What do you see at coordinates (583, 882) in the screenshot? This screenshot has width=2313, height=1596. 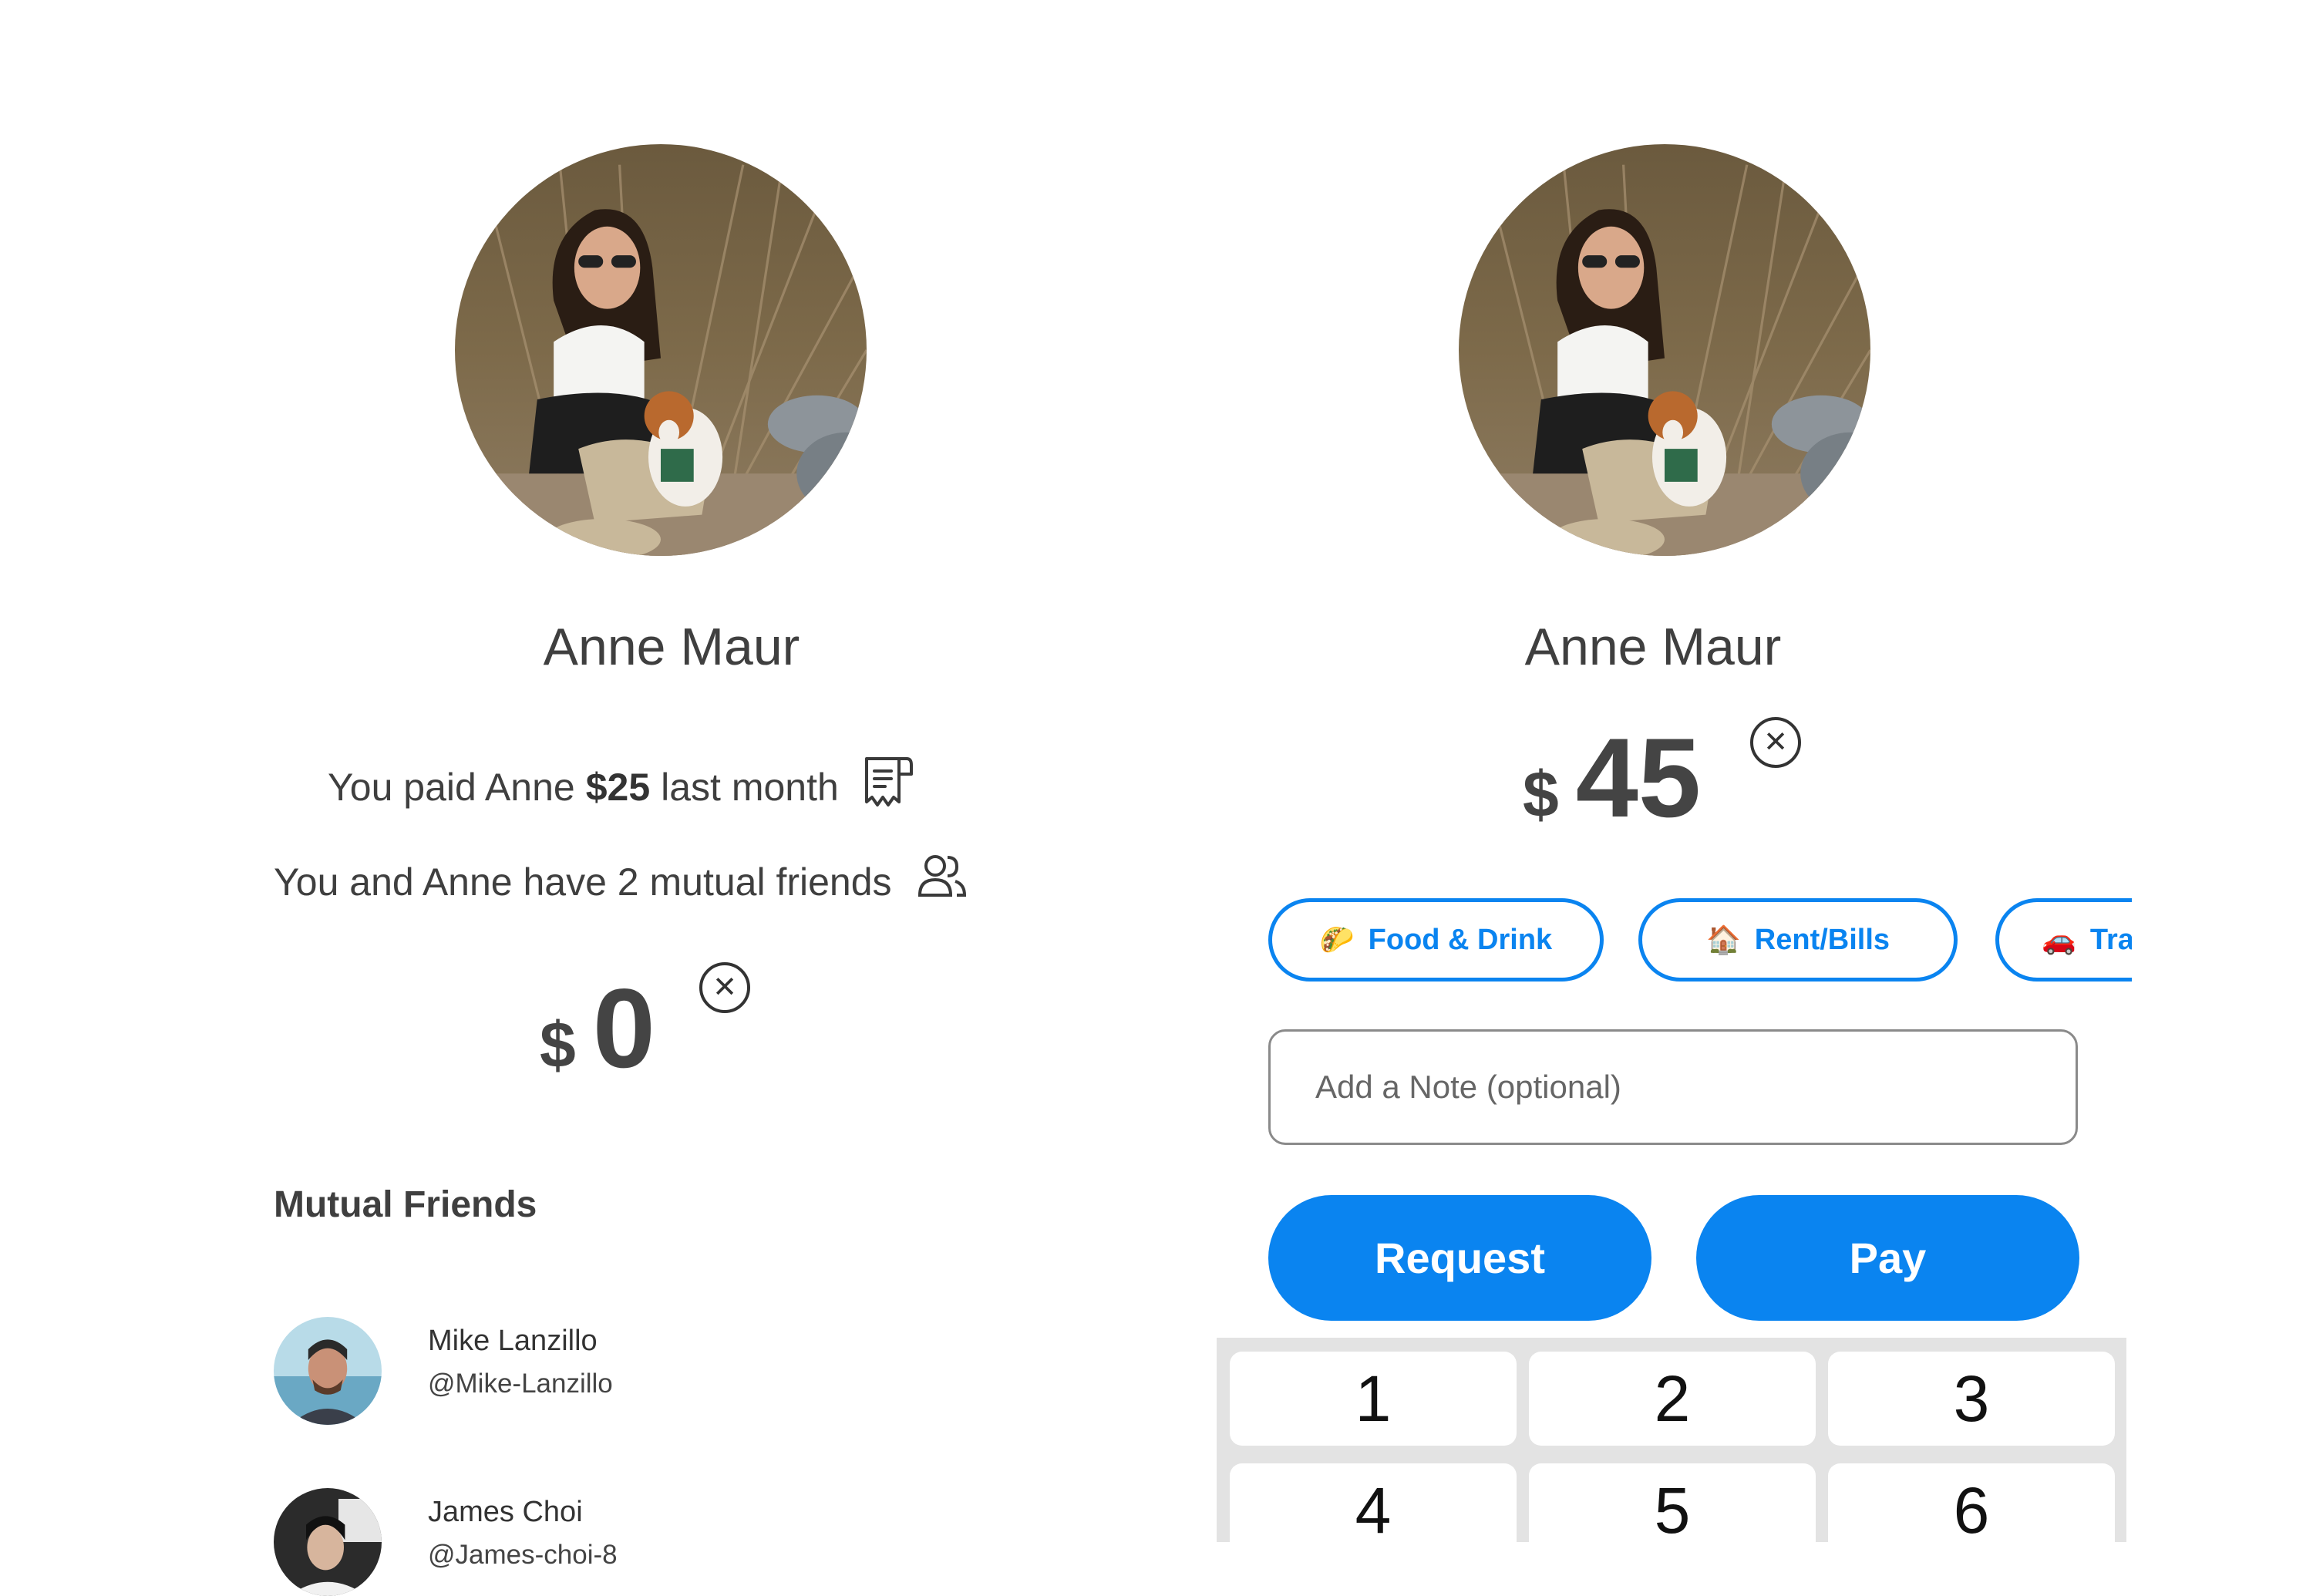 I see `mutual-text: You and Anne have 2 mutual friends` at bounding box center [583, 882].